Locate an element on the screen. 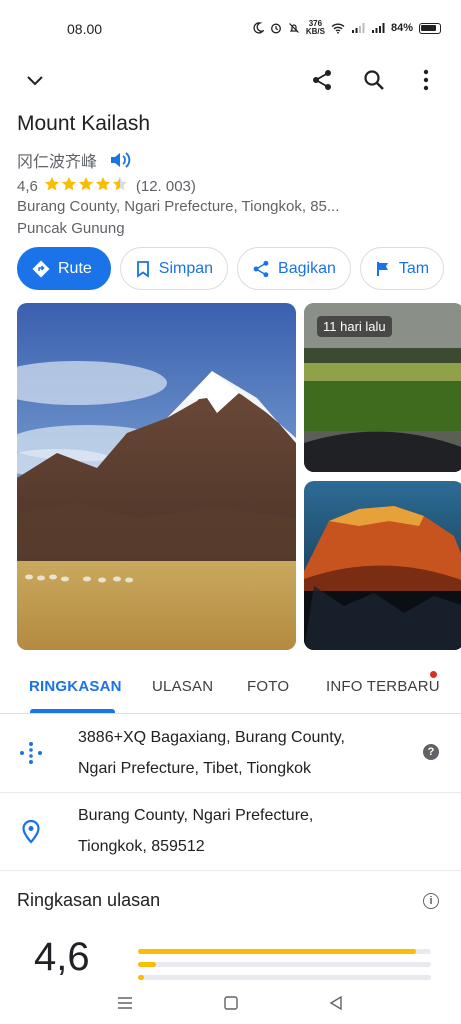 The width and height of the screenshot is (461, 1024). share-label: Bagikan is located at coordinates (307, 268).